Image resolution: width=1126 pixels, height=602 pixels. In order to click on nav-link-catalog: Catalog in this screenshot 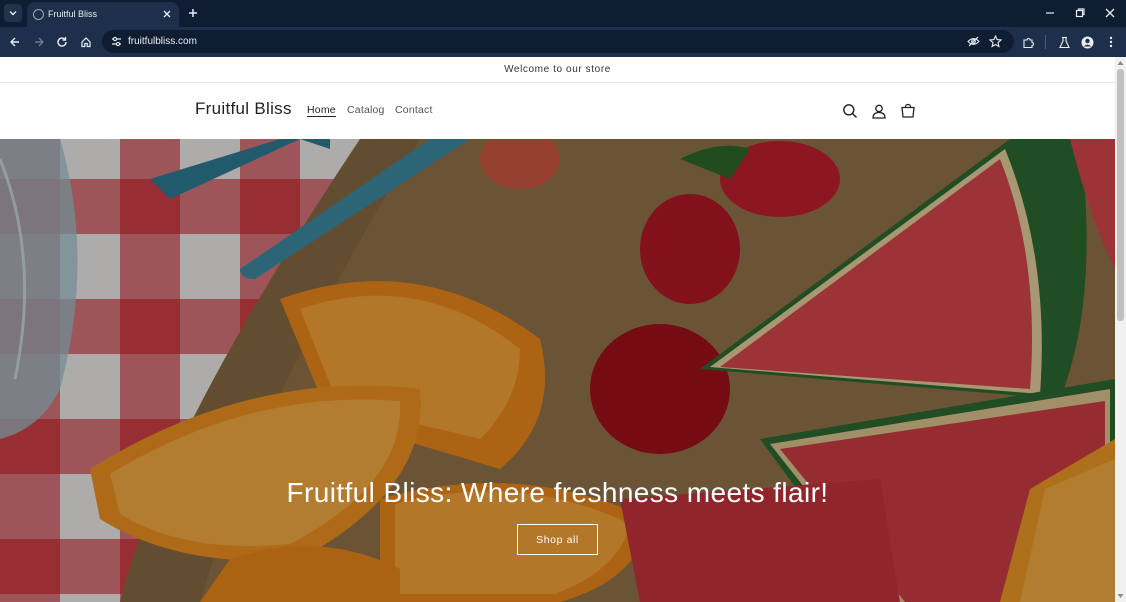, I will do `click(366, 110)`.